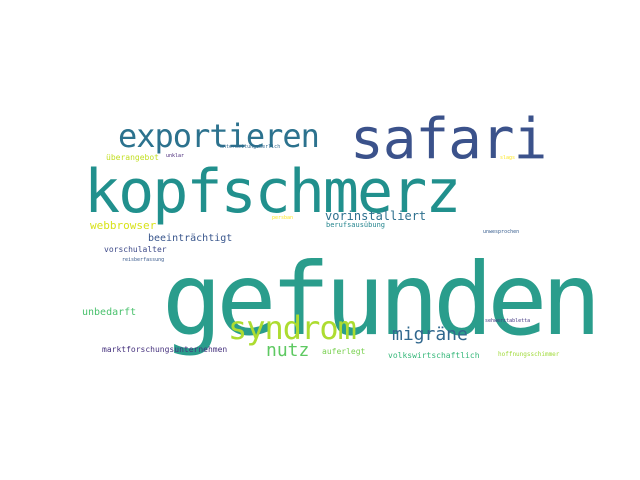 The height and width of the screenshot is (480, 640). What do you see at coordinates (135, 249) in the screenshot?
I see `word-vorschulalter: vorschulalter` at bounding box center [135, 249].